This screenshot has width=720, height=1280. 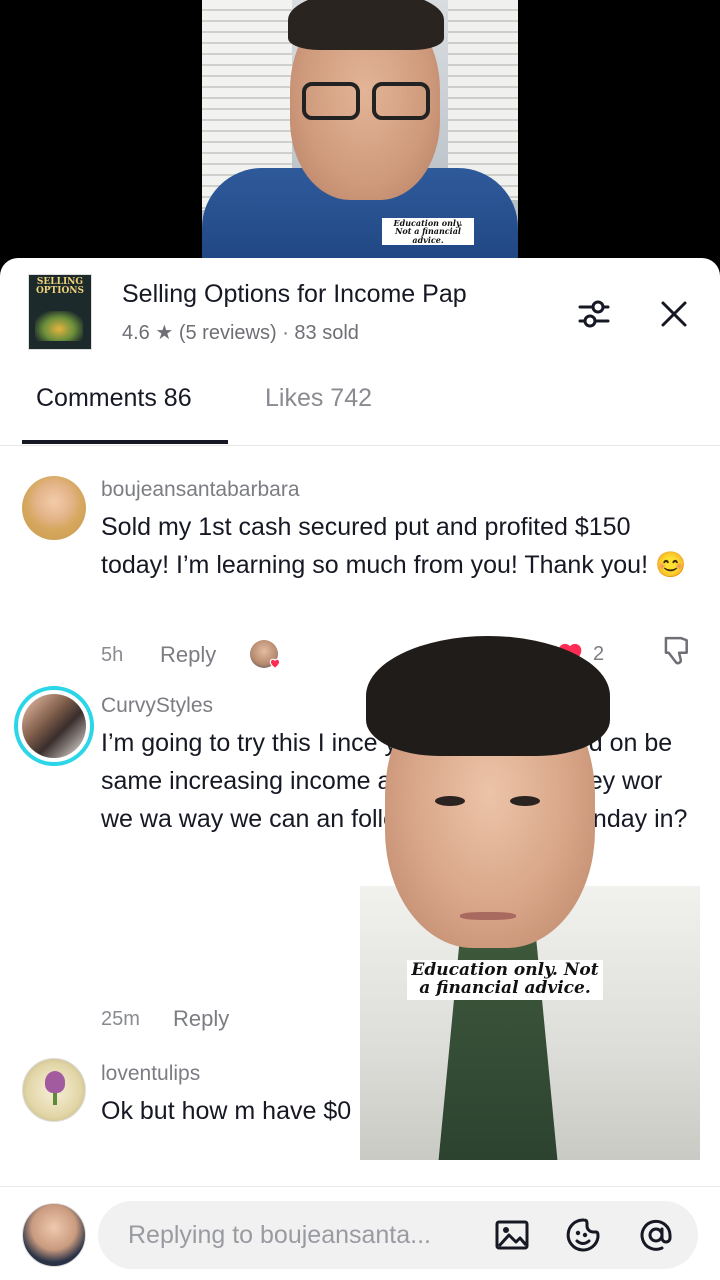 What do you see at coordinates (331, 101) in the screenshot?
I see `glasses-left` at bounding box center [331, 101].